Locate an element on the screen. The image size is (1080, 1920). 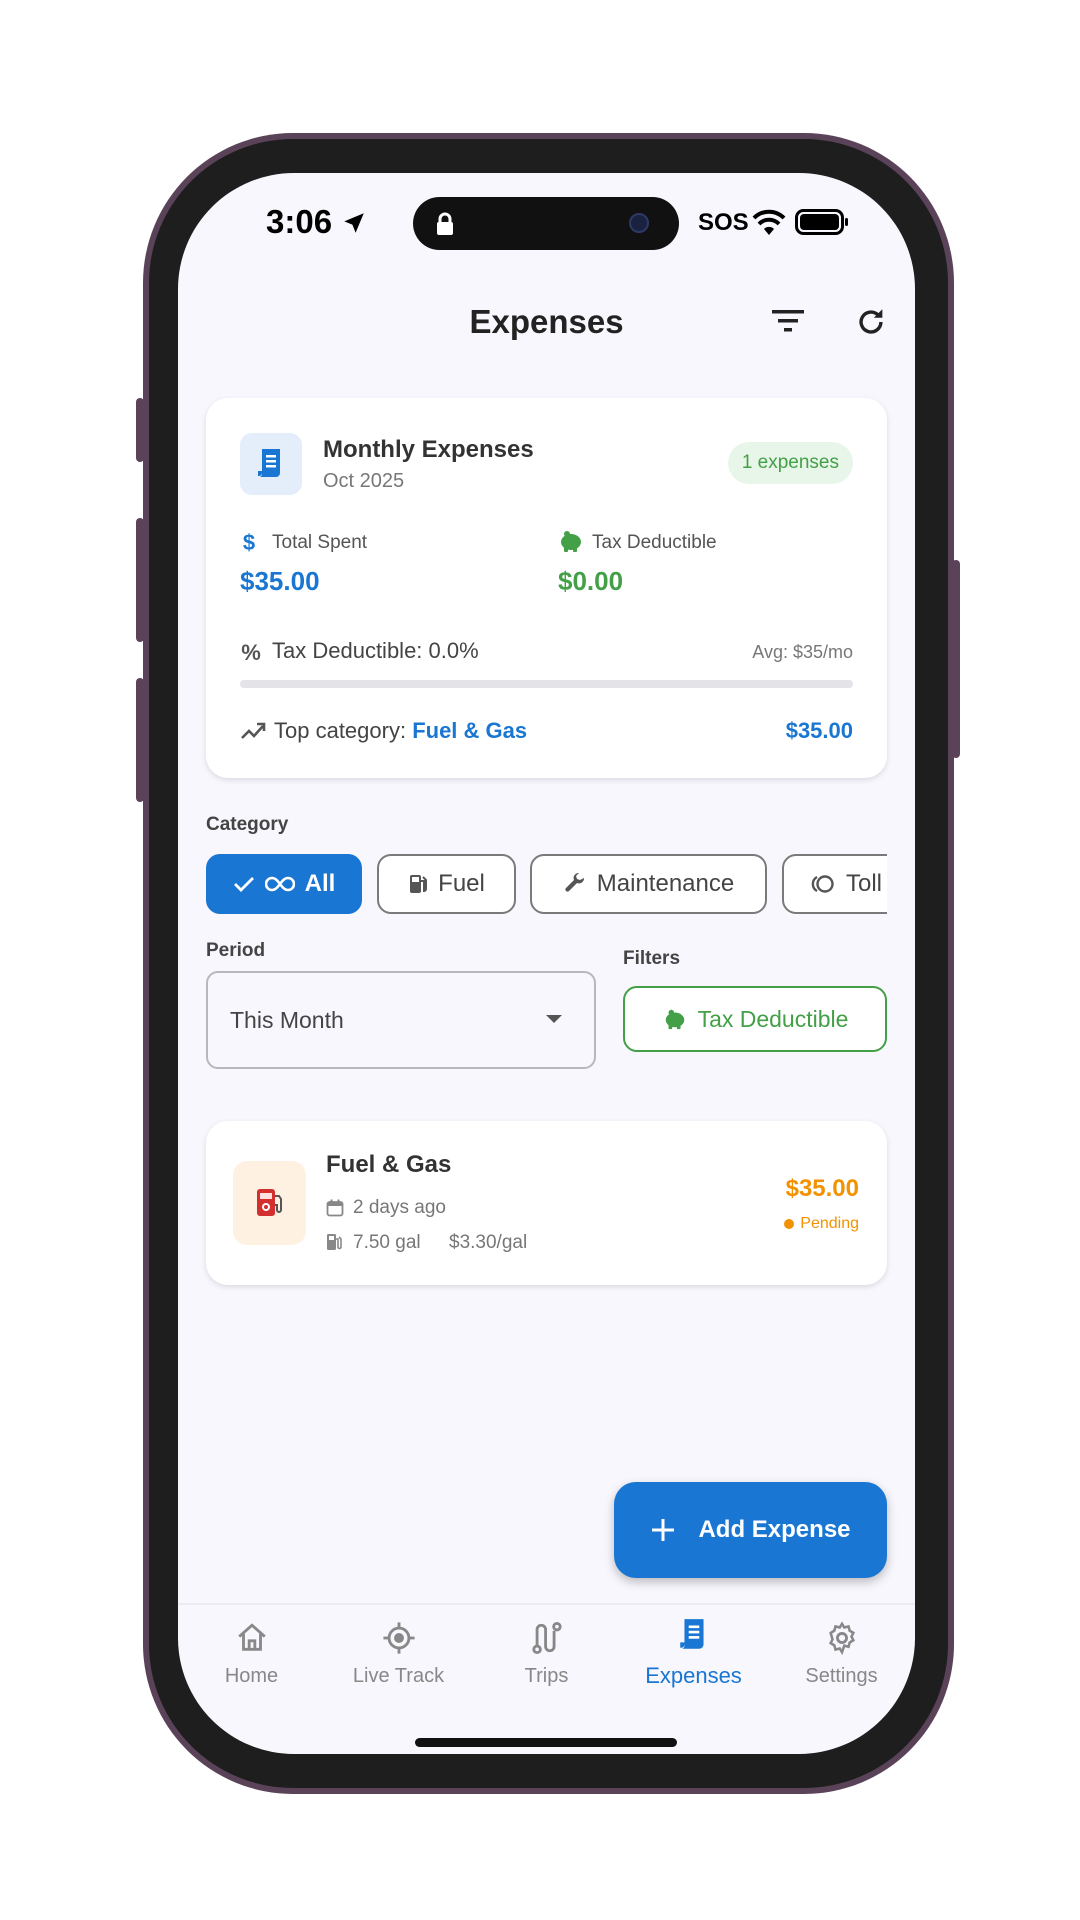
calendar-icon is located at coordinates (335, 1208).